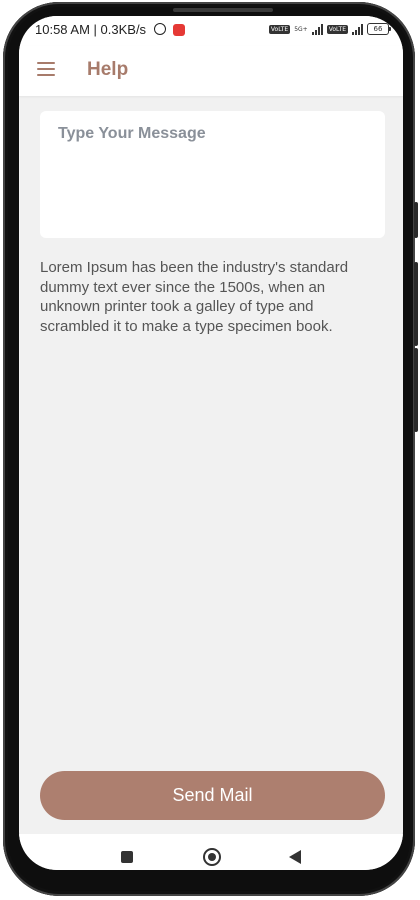  I want to click on hamburger-menu-icon, so click(46, 69).